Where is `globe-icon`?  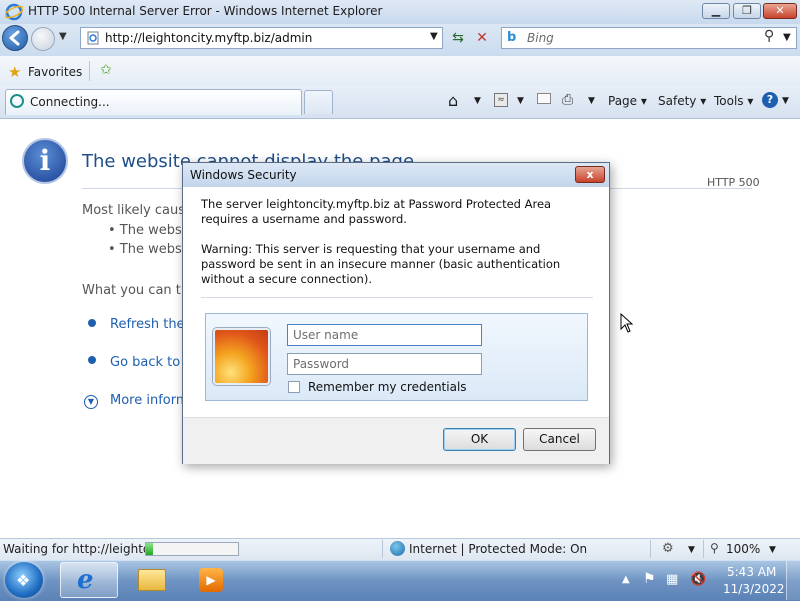 globe-icon is located at coordinates (397, 548).